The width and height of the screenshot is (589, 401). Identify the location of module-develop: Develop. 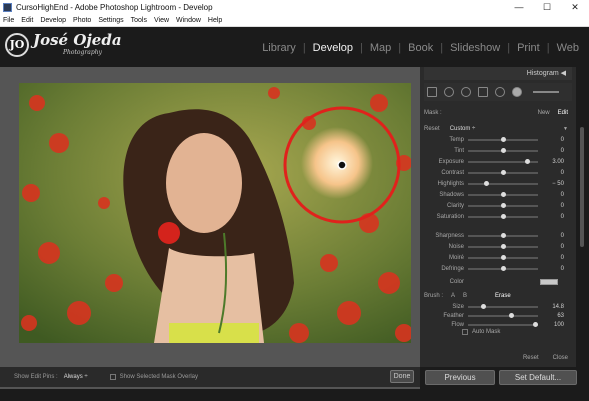
(333, 48).